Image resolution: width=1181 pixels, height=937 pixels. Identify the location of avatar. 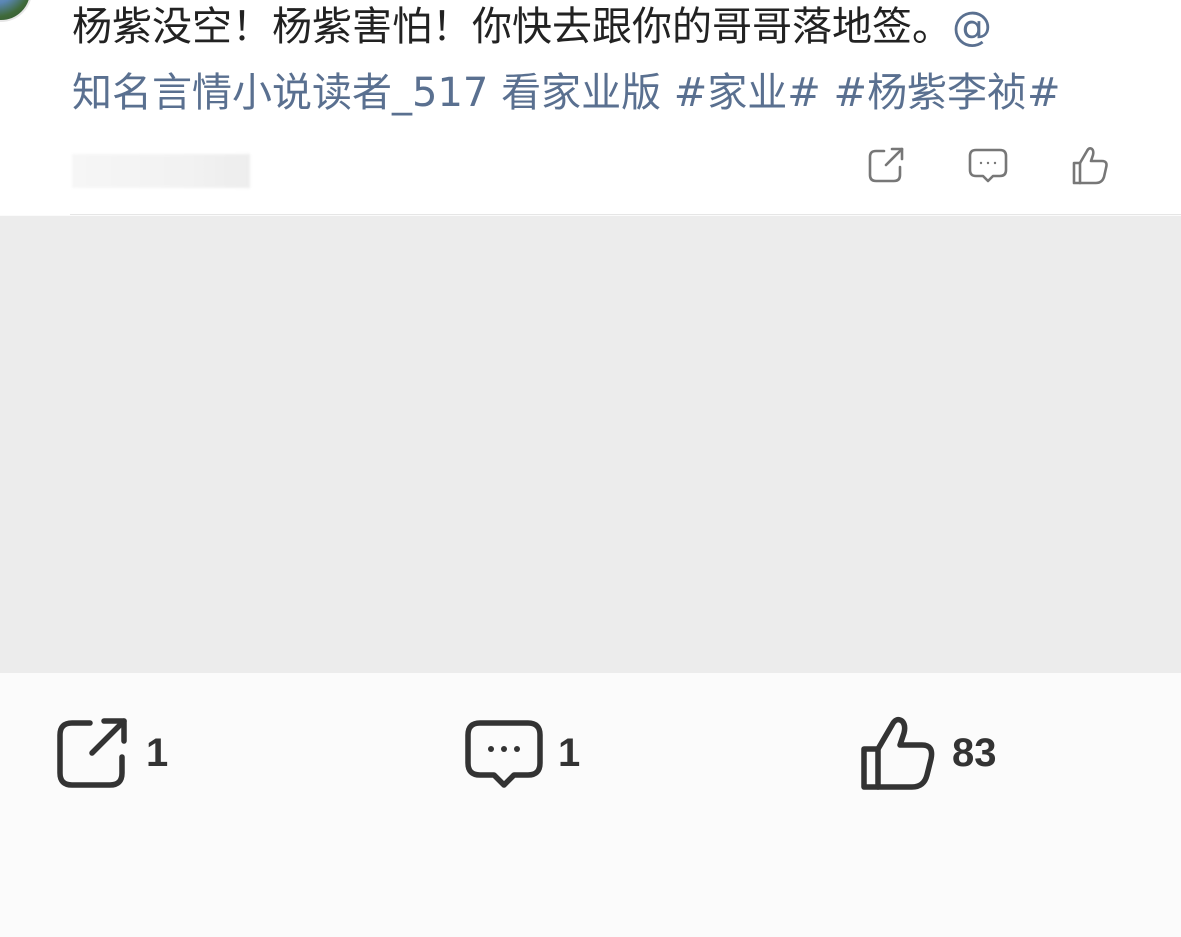
(16, 11).